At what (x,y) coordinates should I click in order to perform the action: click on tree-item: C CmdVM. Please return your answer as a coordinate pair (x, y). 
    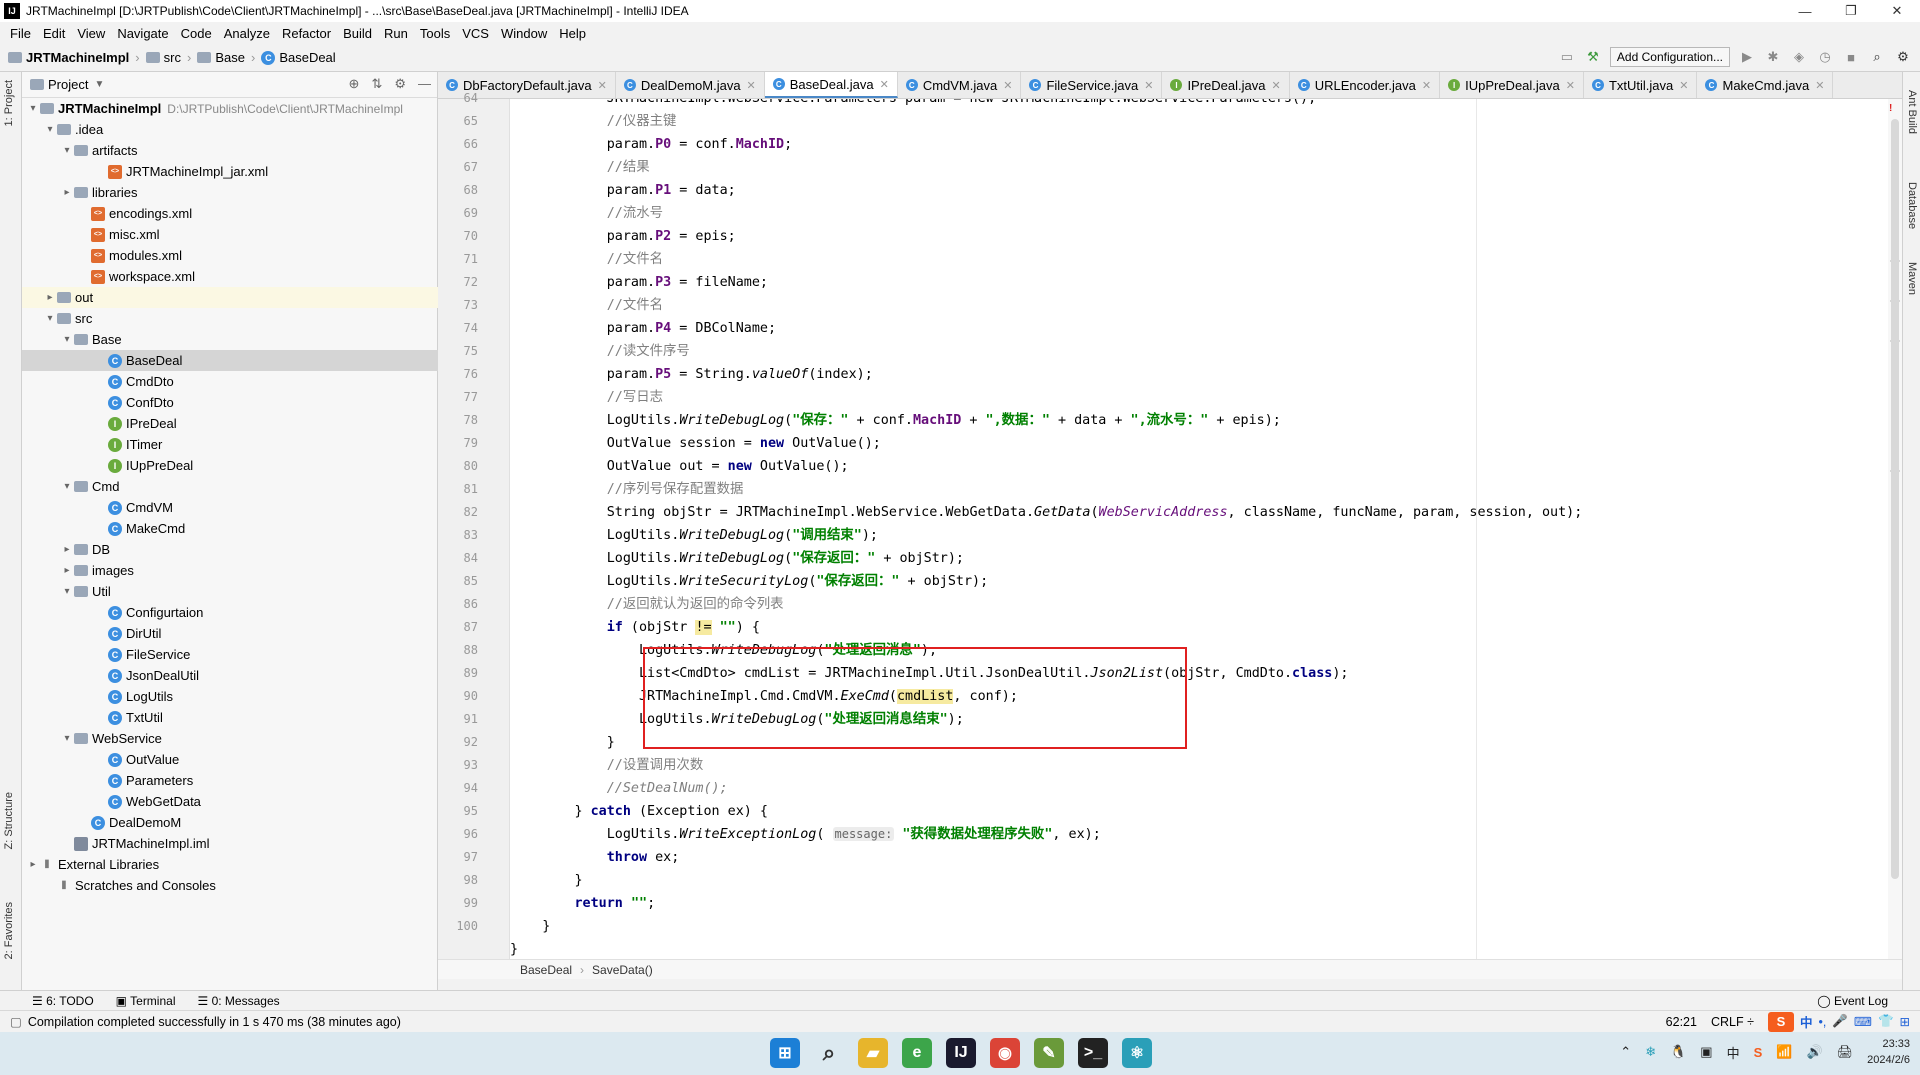
    Looking at the image, I should click on (230, 507).